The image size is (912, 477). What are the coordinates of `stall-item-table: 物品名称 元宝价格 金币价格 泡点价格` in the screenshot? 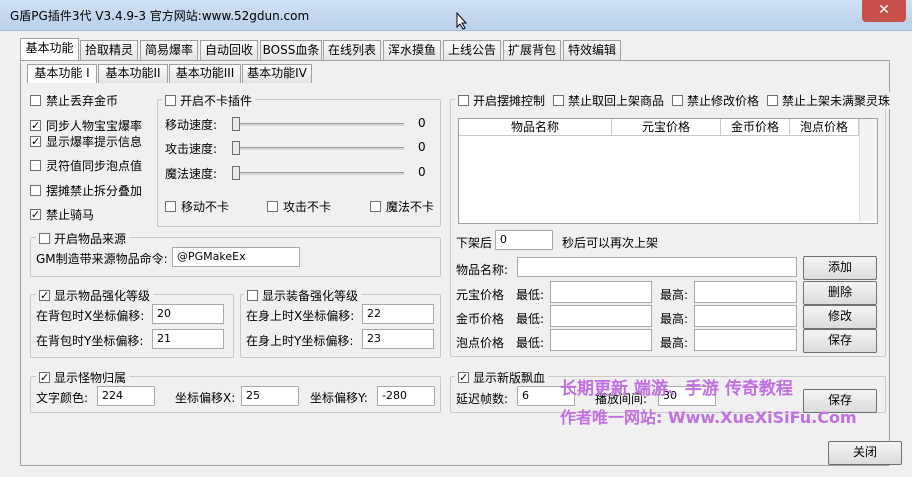 It's located at (668, 171).